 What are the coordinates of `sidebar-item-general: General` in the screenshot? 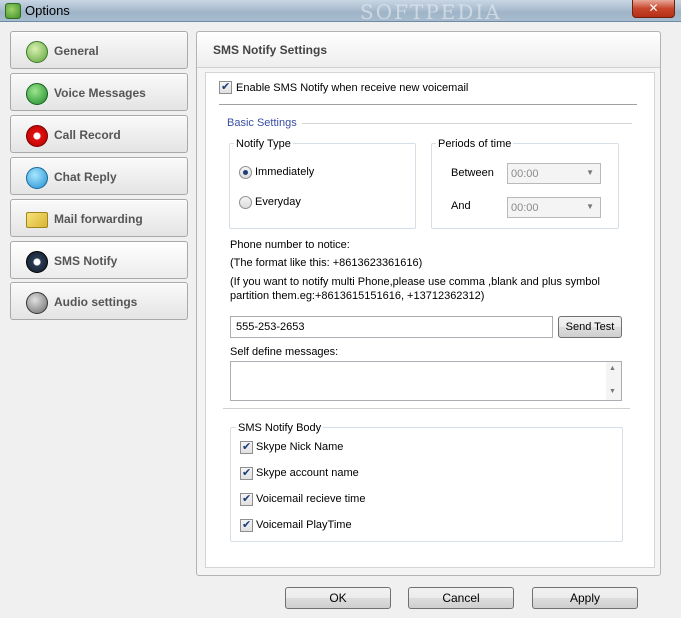 It's located at (99, 50).